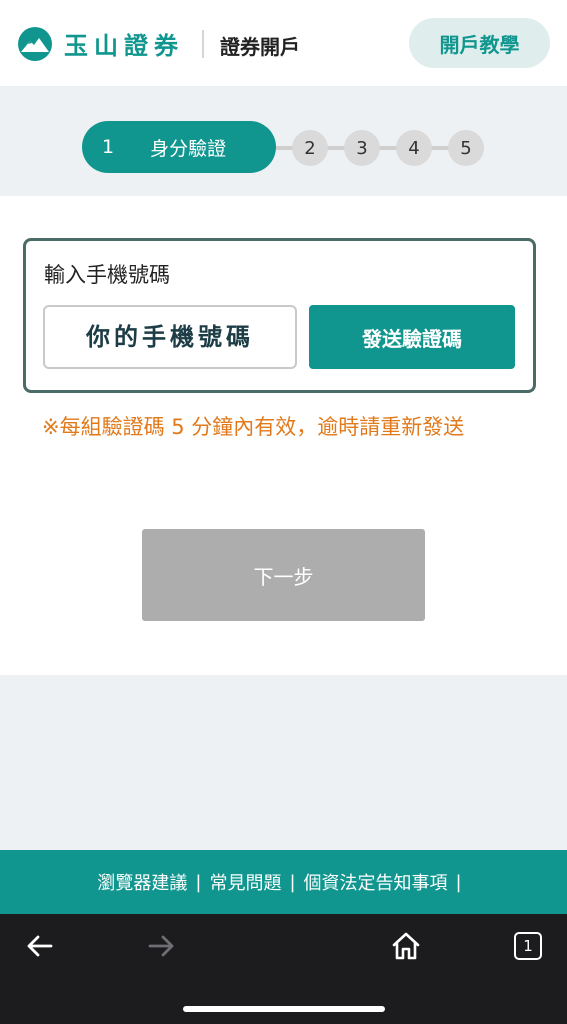 This screenshot has width=567, height=1024. What do you see at coordinates (107, 275) in the screenshot?
I see `phone-label: 輸入手機號碼` at bounding box center [107, 275].